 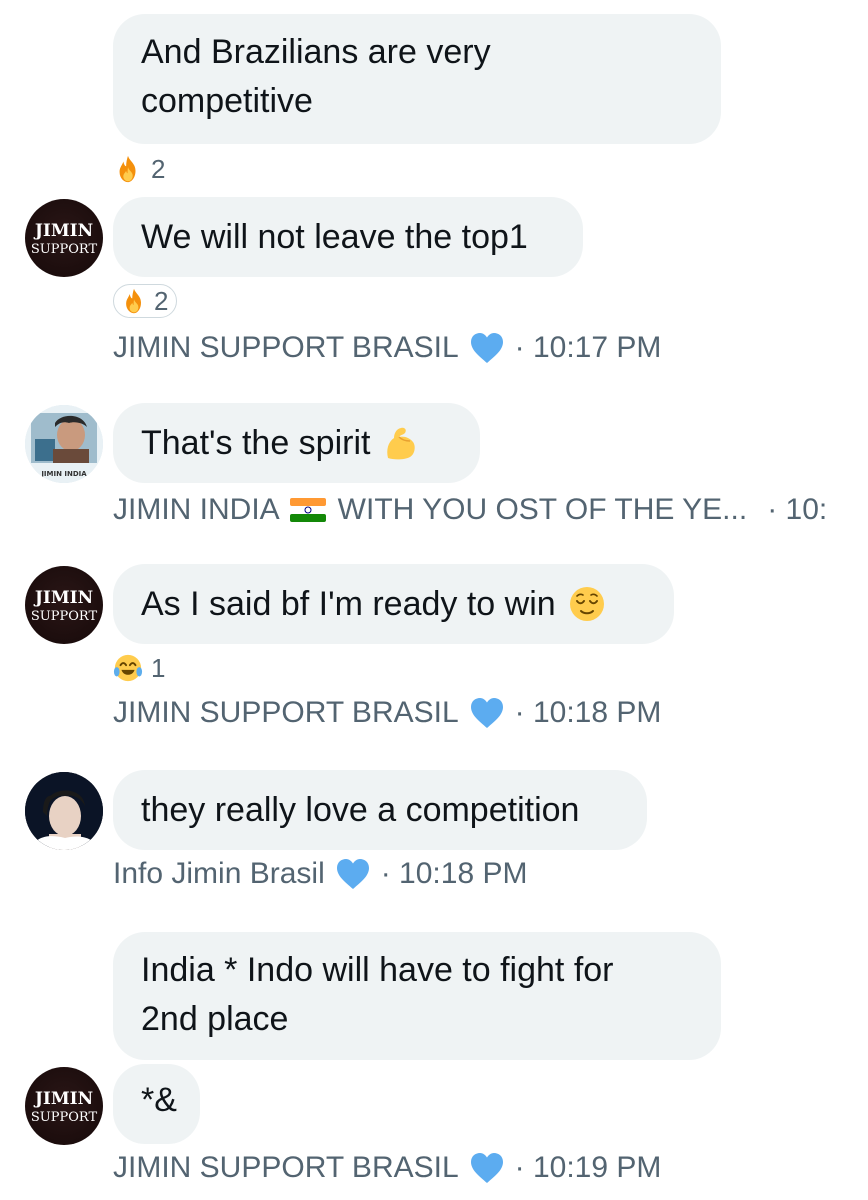 What do you see at coordinates (348, 603) in the screenshot?
I see `message-text: As I said bf I'm ready to win` at bounding box center [348, 603].